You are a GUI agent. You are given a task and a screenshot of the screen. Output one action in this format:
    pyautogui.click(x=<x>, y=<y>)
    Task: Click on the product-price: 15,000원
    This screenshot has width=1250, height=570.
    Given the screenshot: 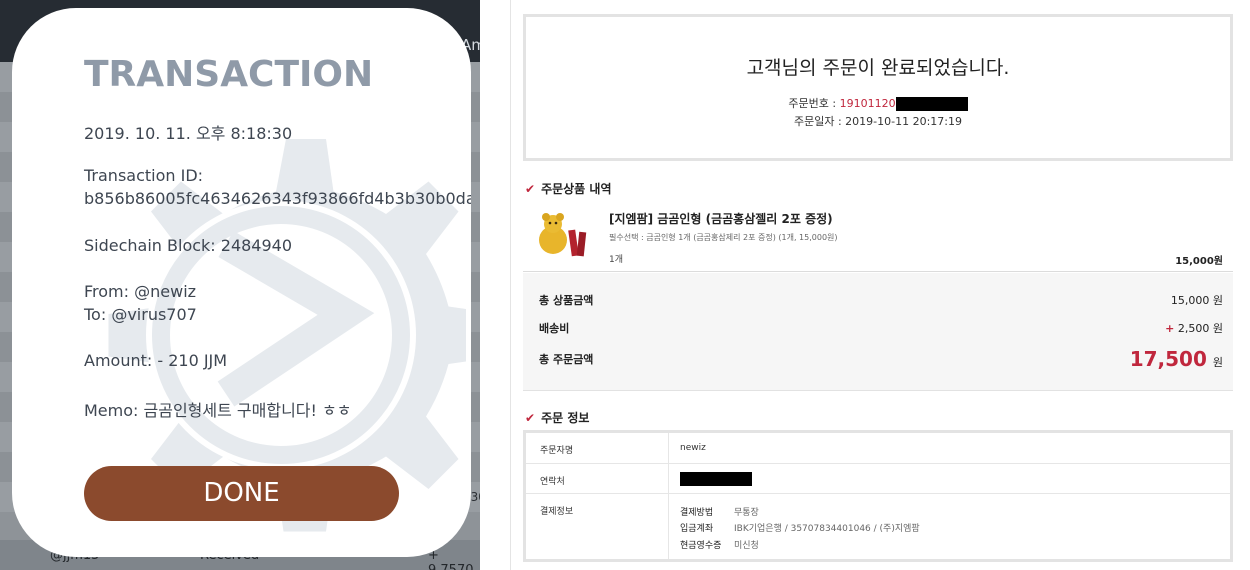 What is the action you would take?
    pyautogui.click(x=1199, y=261)
    